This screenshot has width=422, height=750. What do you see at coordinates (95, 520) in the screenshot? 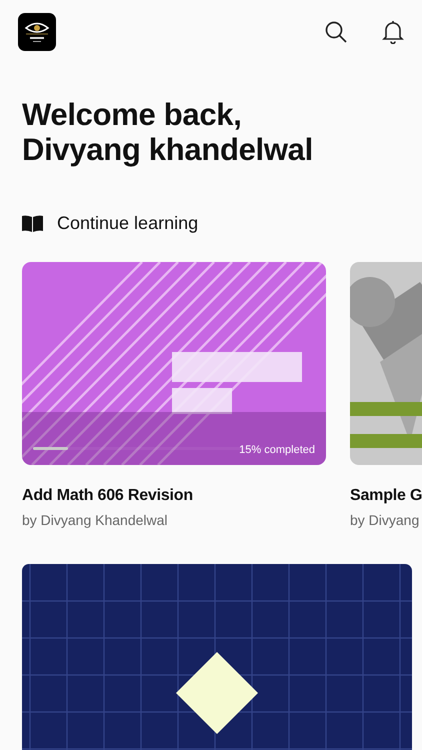
I see `course-author: by Divyang Khandelwal` at bounding box center [95, 520].